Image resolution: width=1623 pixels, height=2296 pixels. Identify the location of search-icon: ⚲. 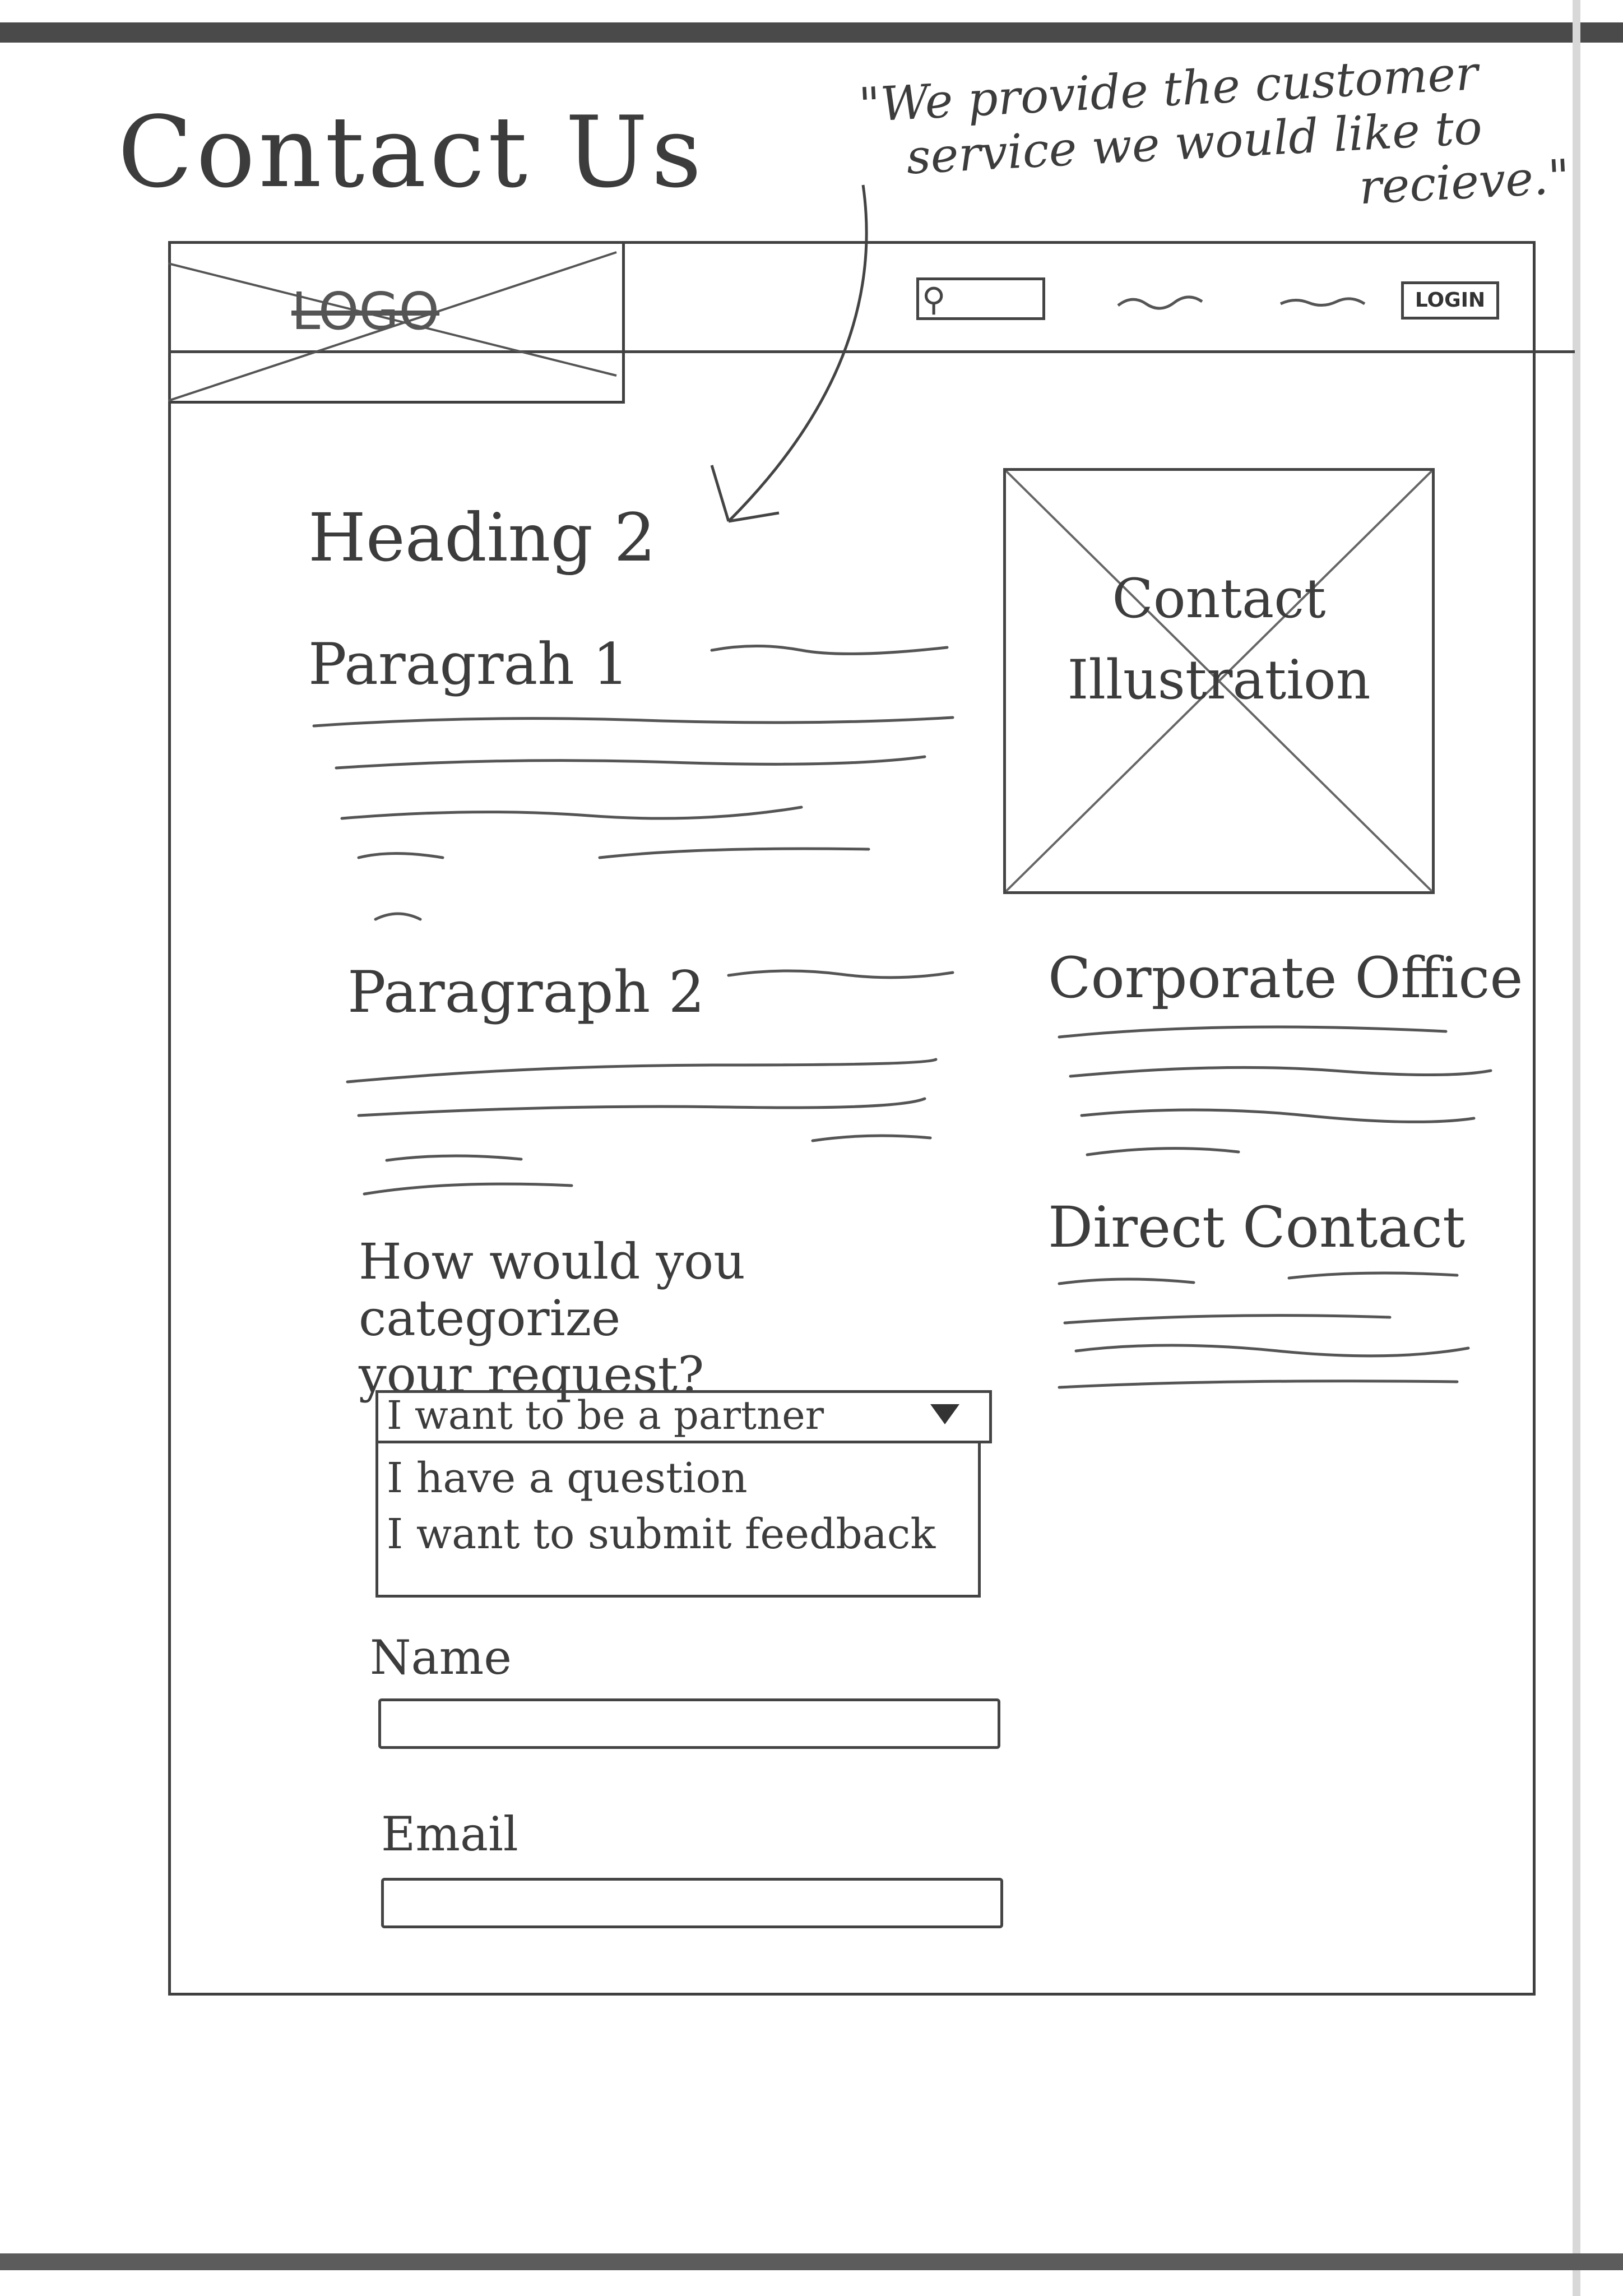
(933, 299).